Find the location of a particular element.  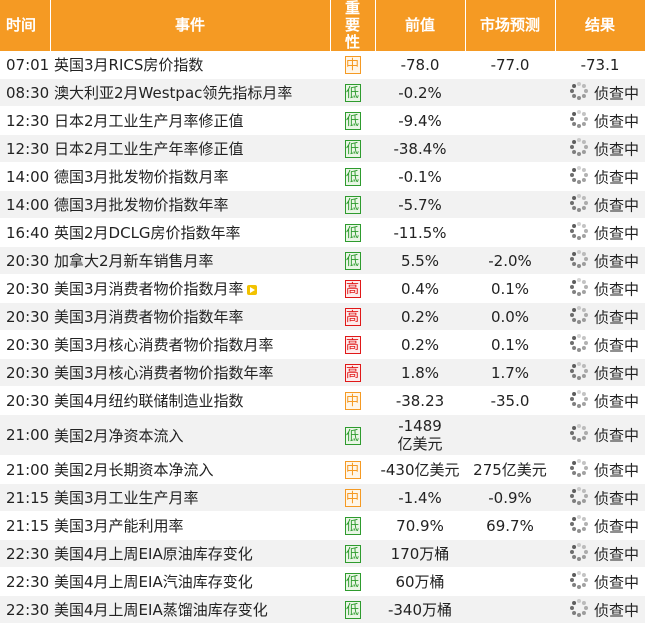

table-row: 20:30 美国3月消费者物价指数年率 高 0.2% 0.0% 侦查中 is located at coordinates (322, 316).